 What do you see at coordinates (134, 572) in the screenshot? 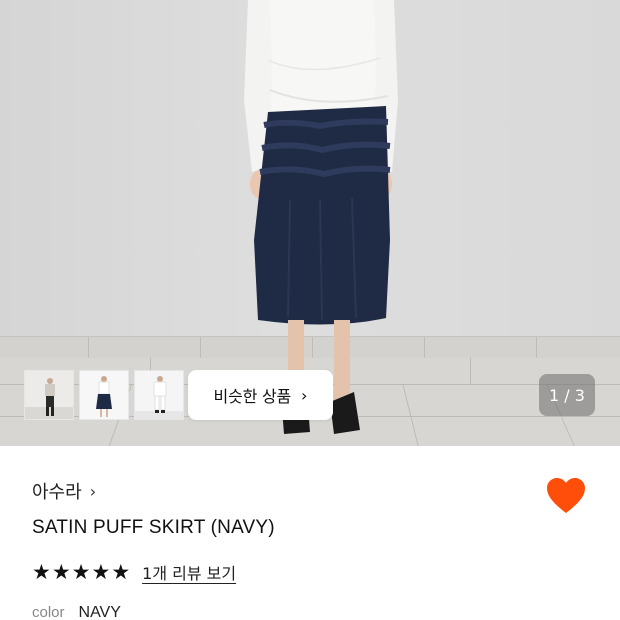
I see `rating-row: ★ ★ ★ ★ ★ 1개 리뷰 보기` at bounding box center [134, 572].